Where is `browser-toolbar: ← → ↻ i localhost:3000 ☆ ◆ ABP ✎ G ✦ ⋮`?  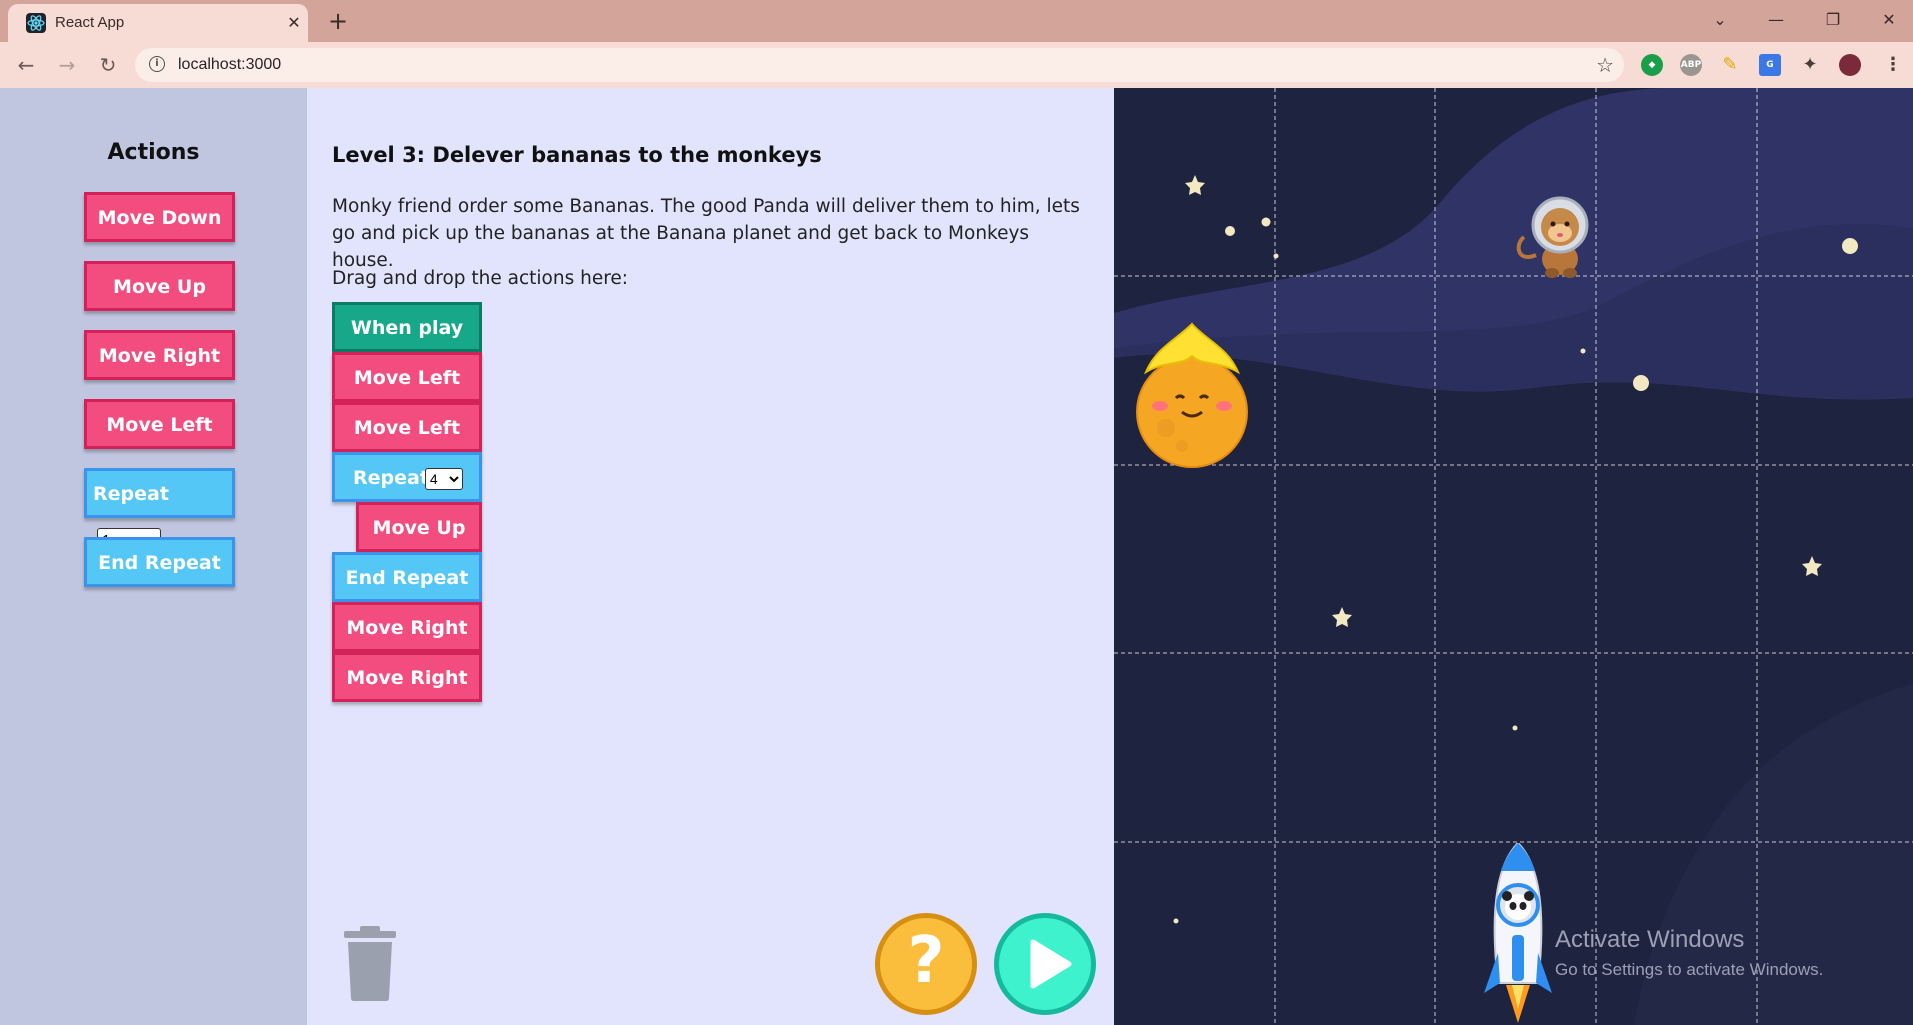
browser-toolbar: ← → ↻ i localhost:3000 ☆ ◆ ABP ✎ G ✦ ⋮ is located at coordinates (956, 65).